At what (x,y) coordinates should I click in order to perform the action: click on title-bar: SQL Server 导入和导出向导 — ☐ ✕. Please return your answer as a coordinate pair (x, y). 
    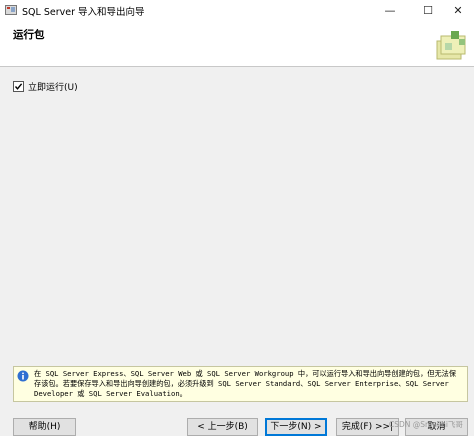
    Looking at the image, I should click on (237, 11).